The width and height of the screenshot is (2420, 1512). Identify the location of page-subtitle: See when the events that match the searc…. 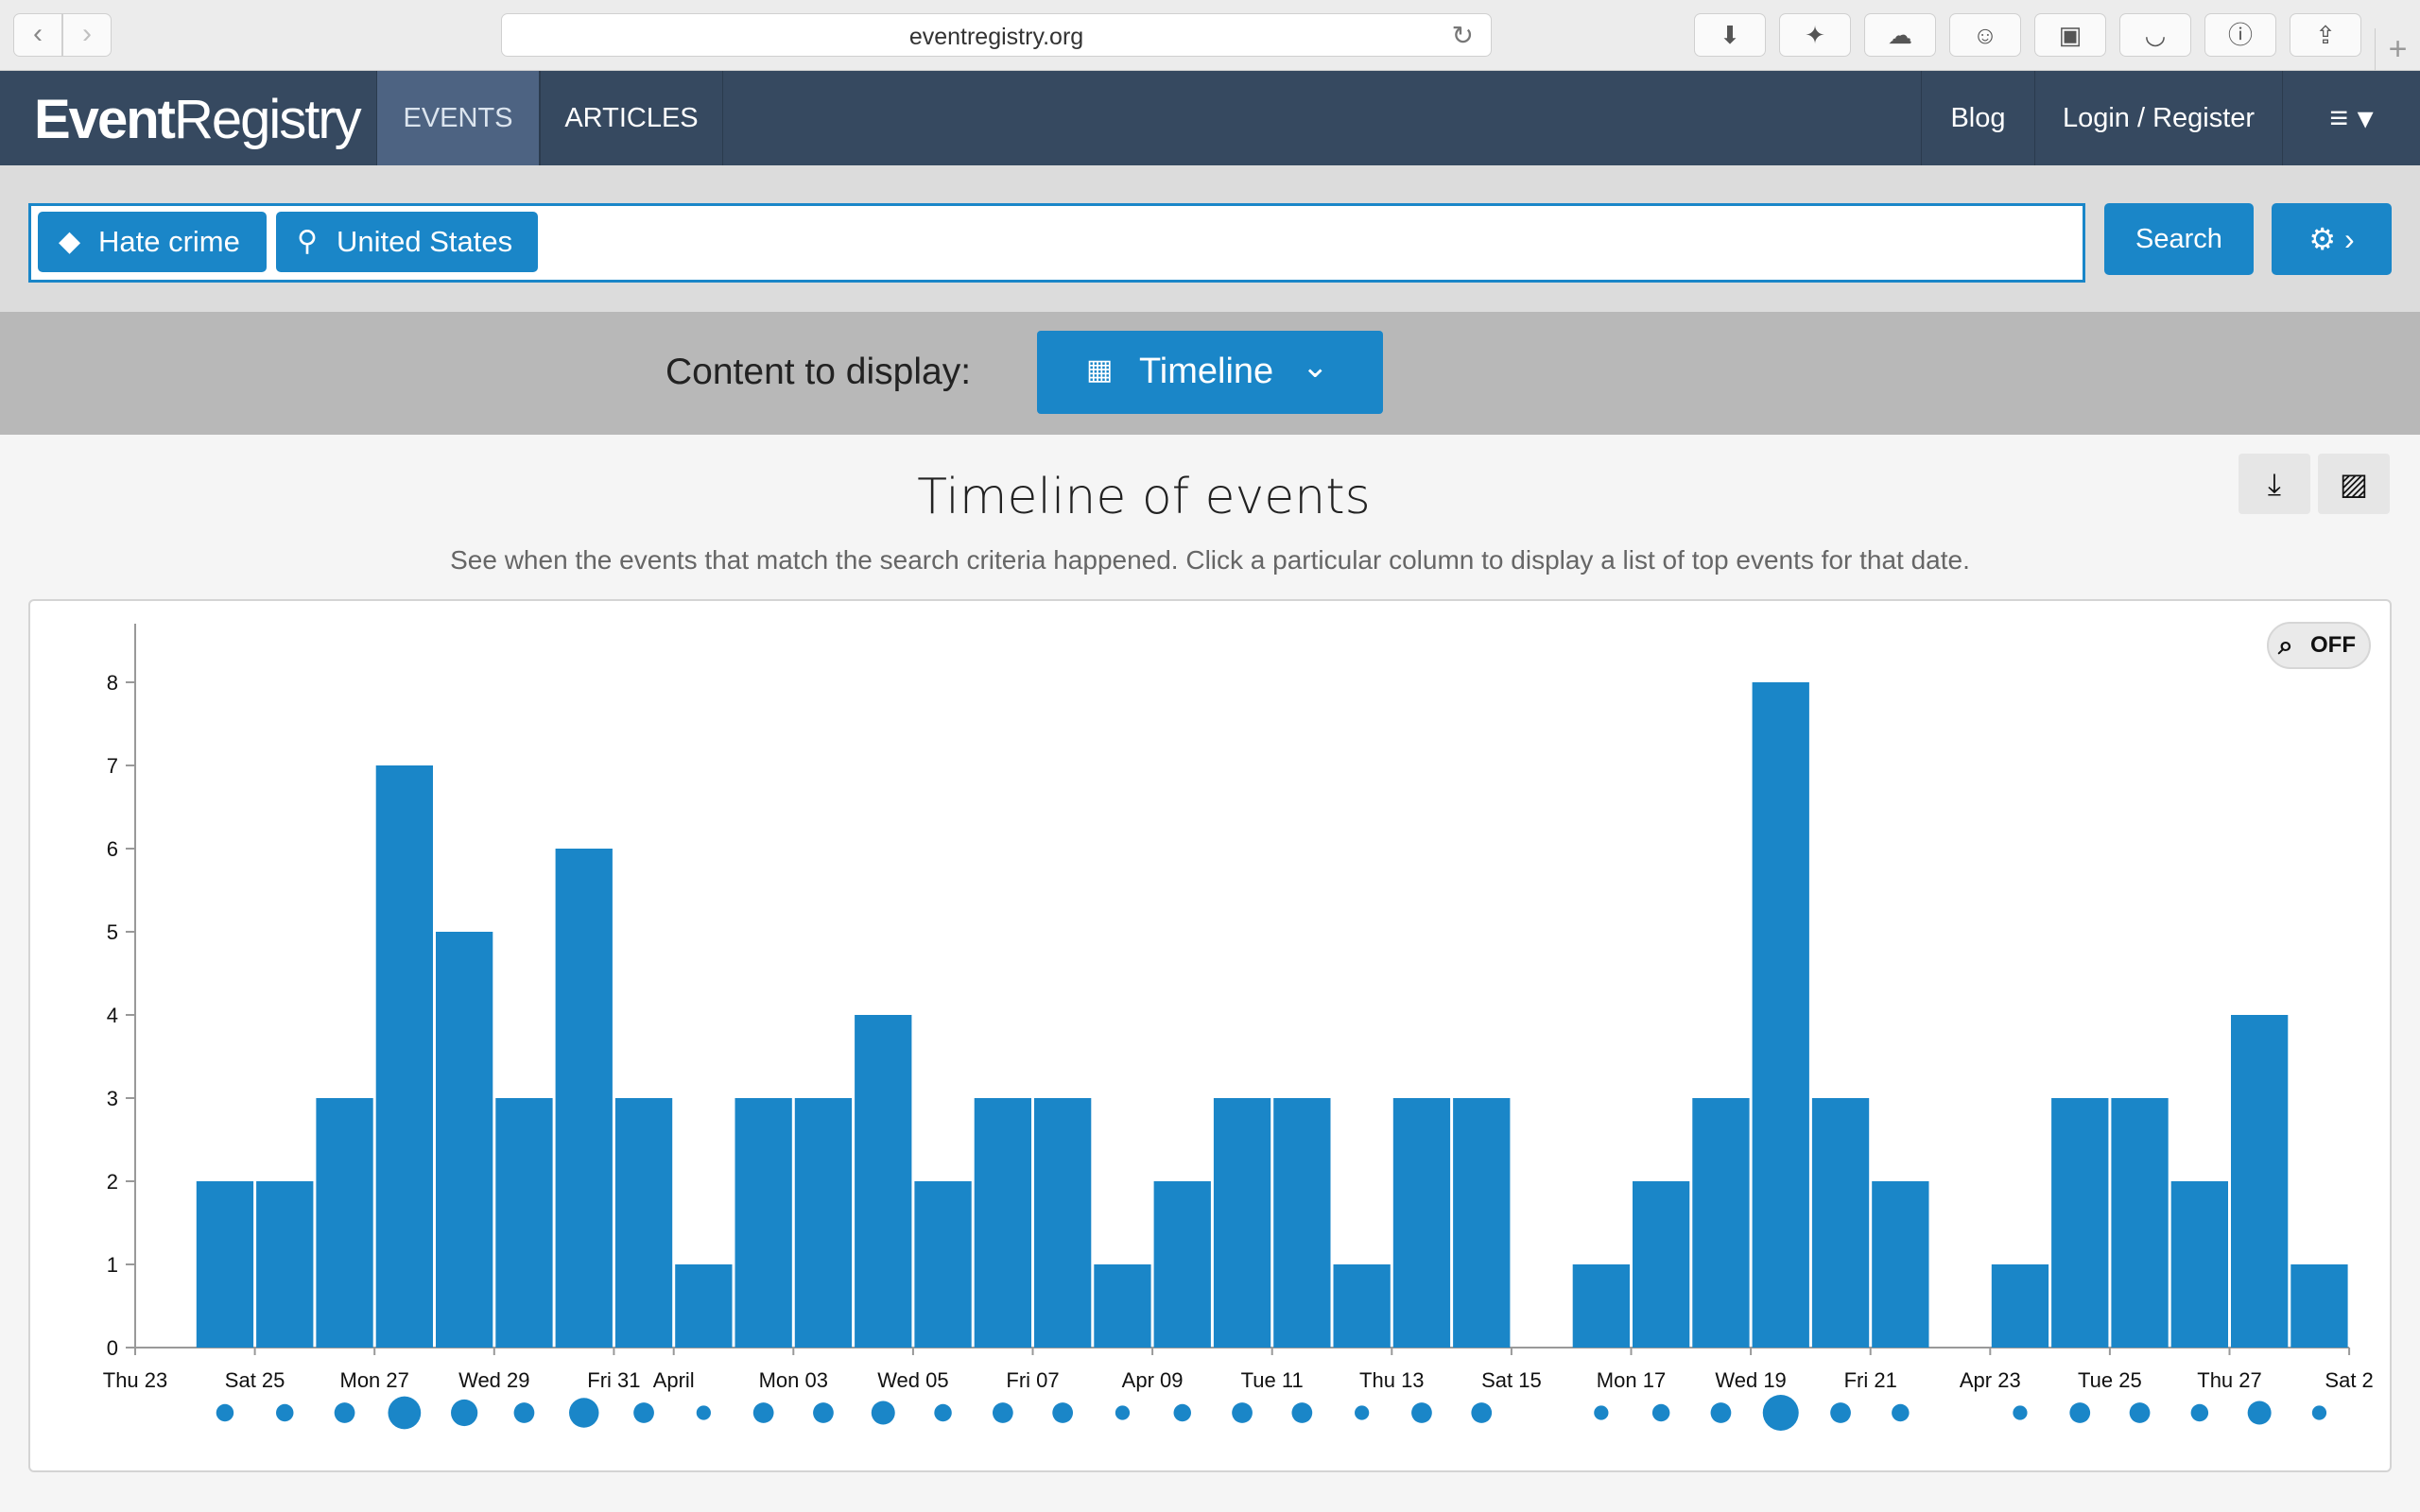
(1210, 560).